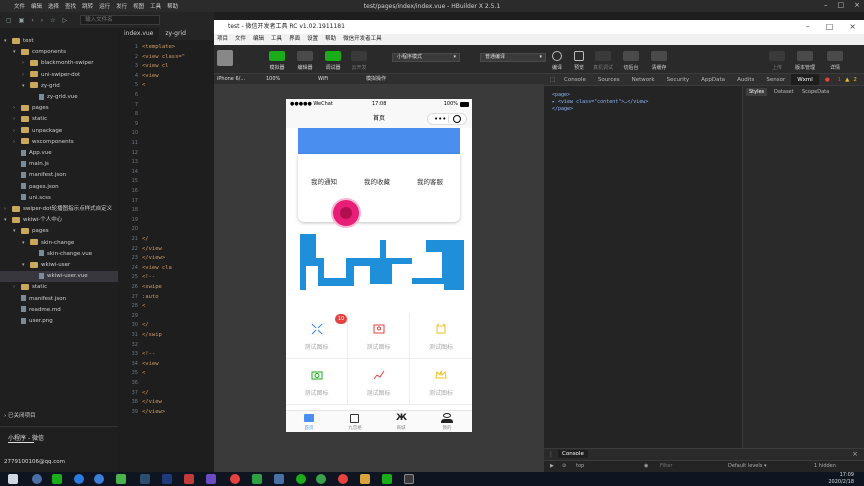 This screenshot has width=864, height=486. What do you see at coordinates (835, 61) in the screenshot?
I see `details-button: 详情` at bounding box center [835, 61].